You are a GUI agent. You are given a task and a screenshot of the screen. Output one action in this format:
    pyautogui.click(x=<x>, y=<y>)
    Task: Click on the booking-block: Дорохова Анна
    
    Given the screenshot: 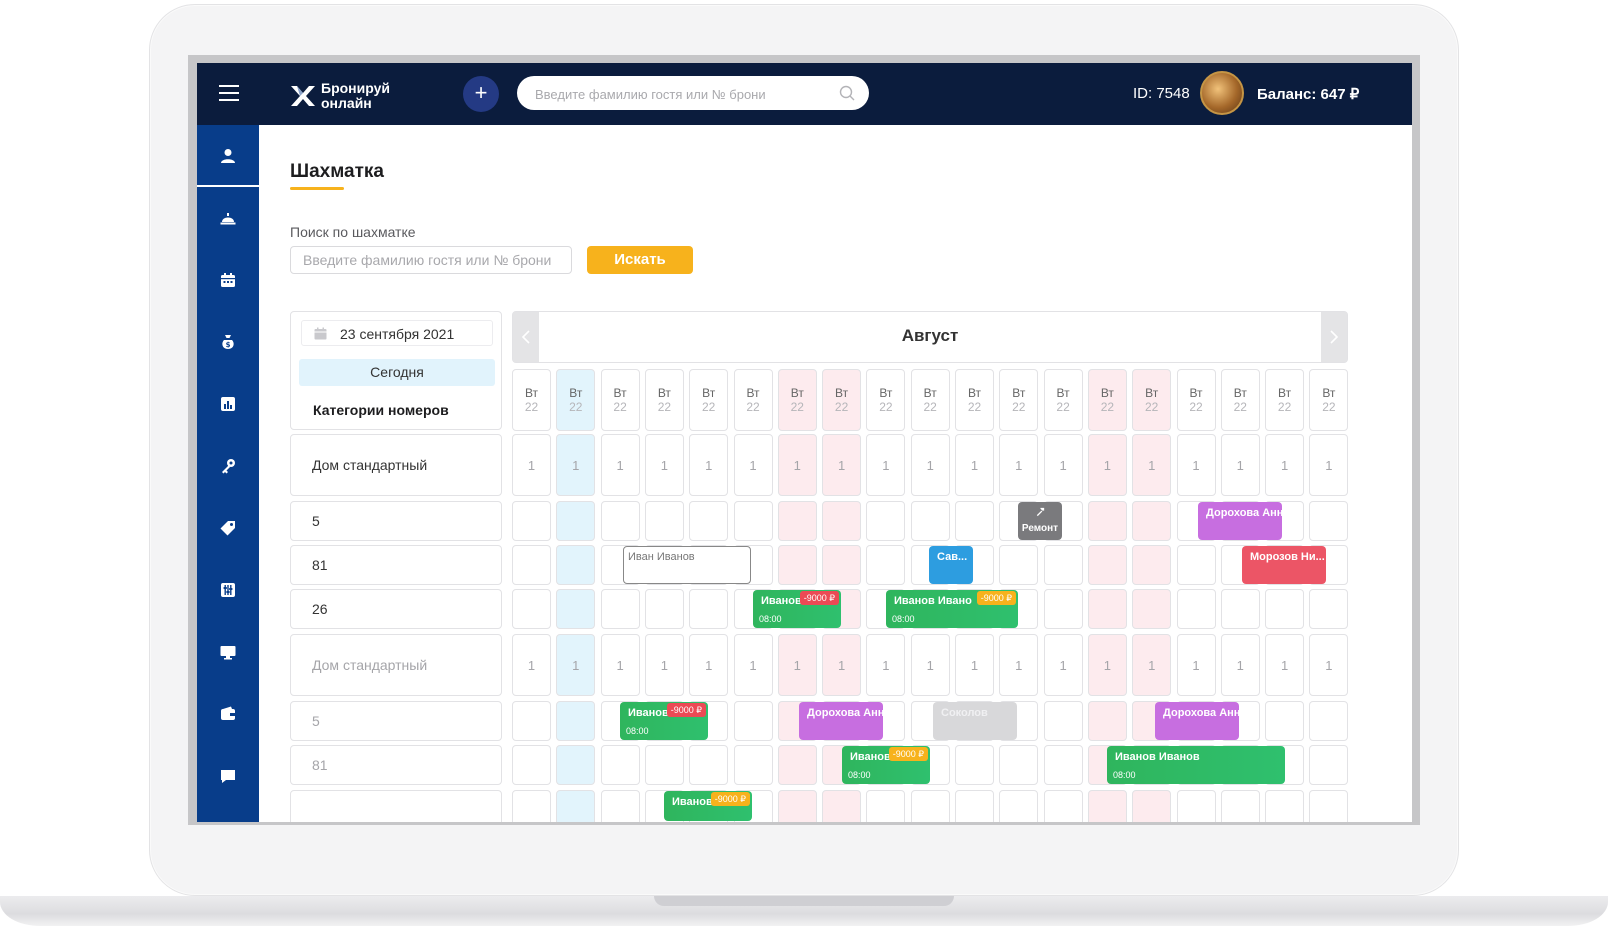 What is the action you would take?
    pyautogui.click(x=1240, y=521)
    